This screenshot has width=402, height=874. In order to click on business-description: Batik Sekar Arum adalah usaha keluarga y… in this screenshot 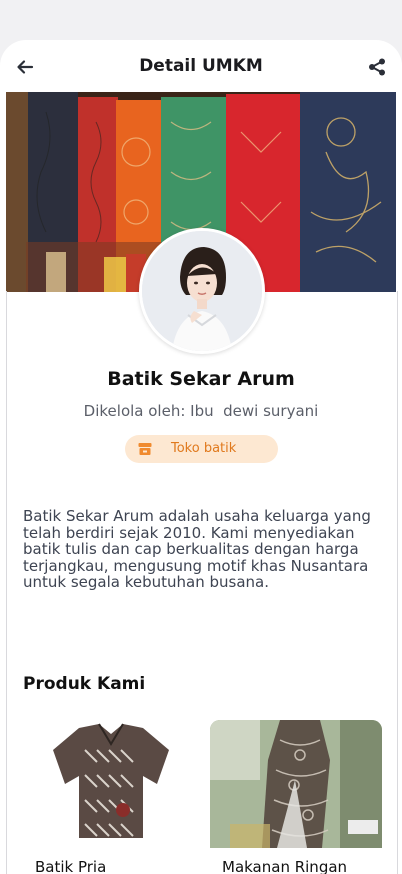, I will do `click(197, 549)`.